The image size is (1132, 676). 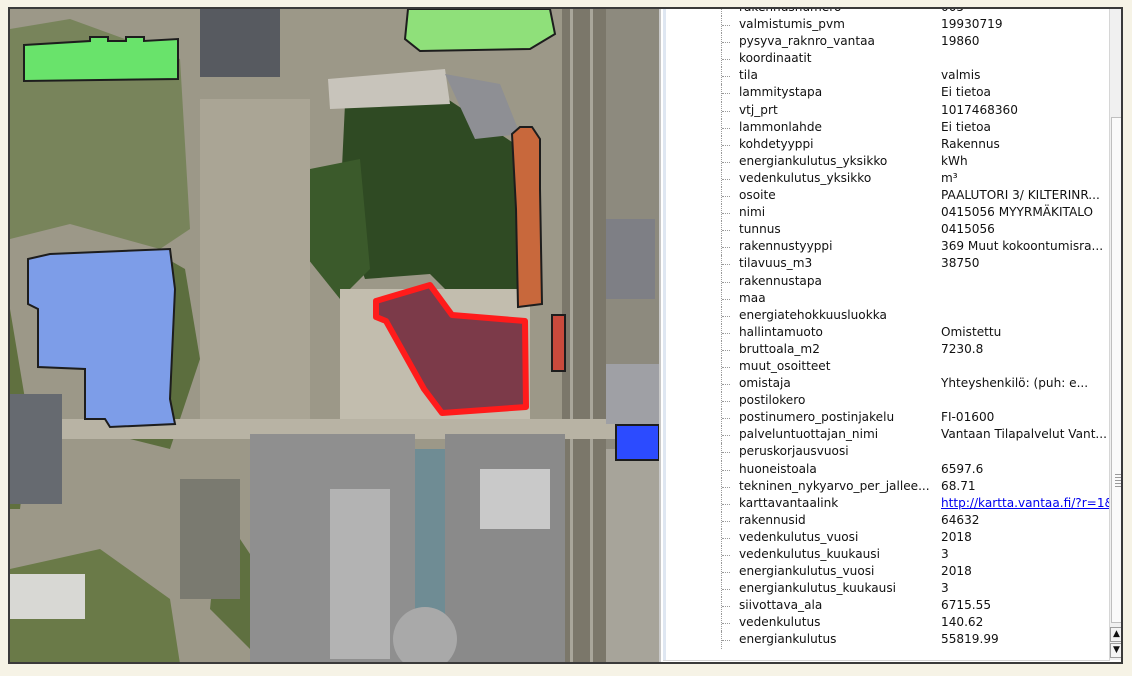 I want to click on attribute-row: tilavuus_m3 38750, so click(x=886, y=264).